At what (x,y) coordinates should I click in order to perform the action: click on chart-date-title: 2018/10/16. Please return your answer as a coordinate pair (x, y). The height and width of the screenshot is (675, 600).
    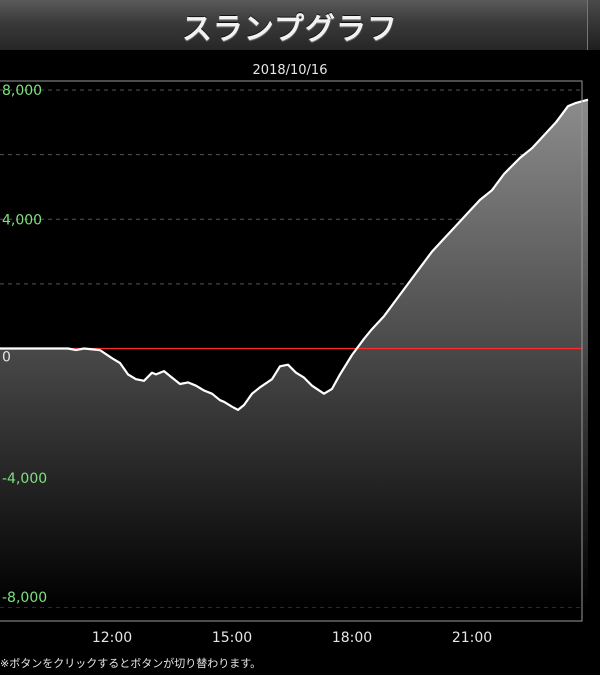
    Looking at the image, I should click on (290, 70).